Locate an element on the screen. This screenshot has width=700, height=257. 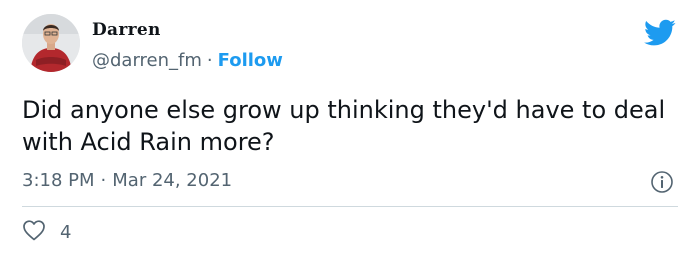
tweet-timestamp: 3:18 PM · Mar 24, 2021 is located at coordinates (127, 180).